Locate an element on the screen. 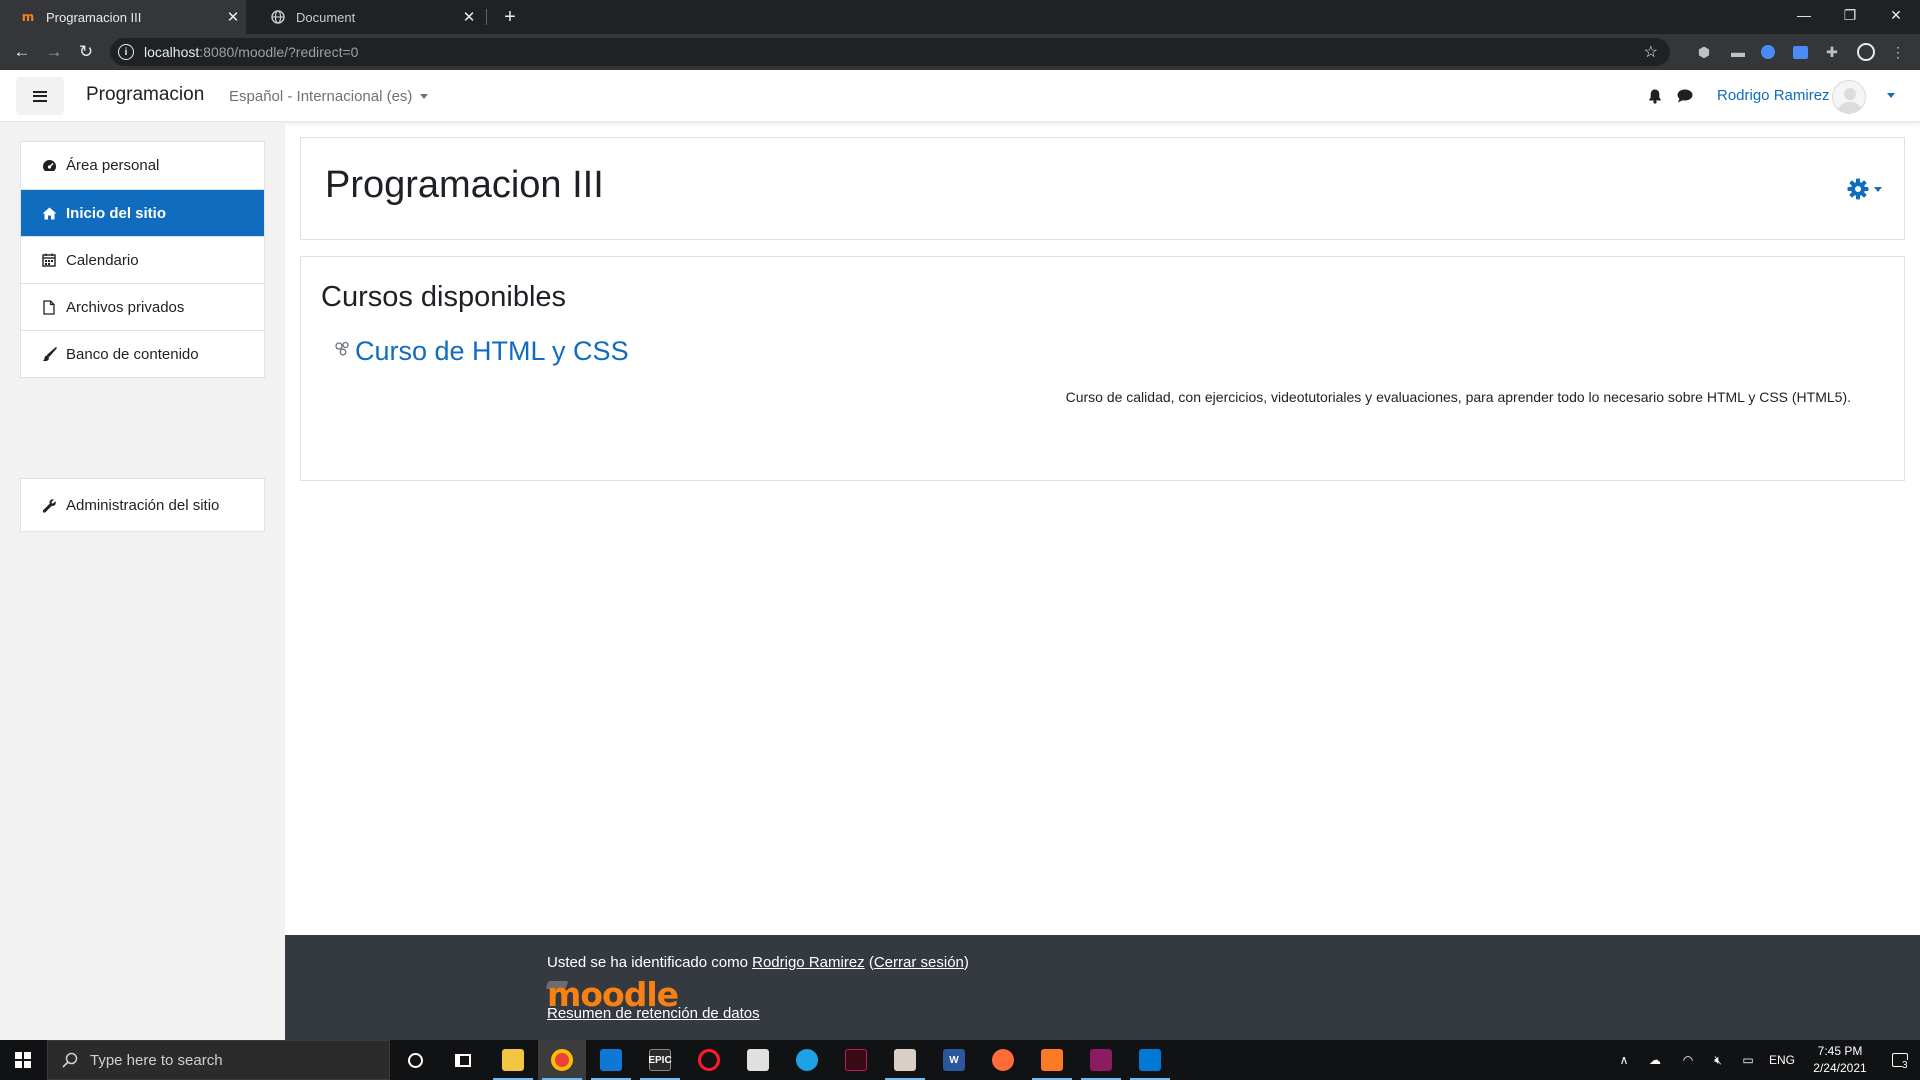 The height and width of the screenshot is (1080, 1920). chrome-icon is located at coordinates (562, 1060).